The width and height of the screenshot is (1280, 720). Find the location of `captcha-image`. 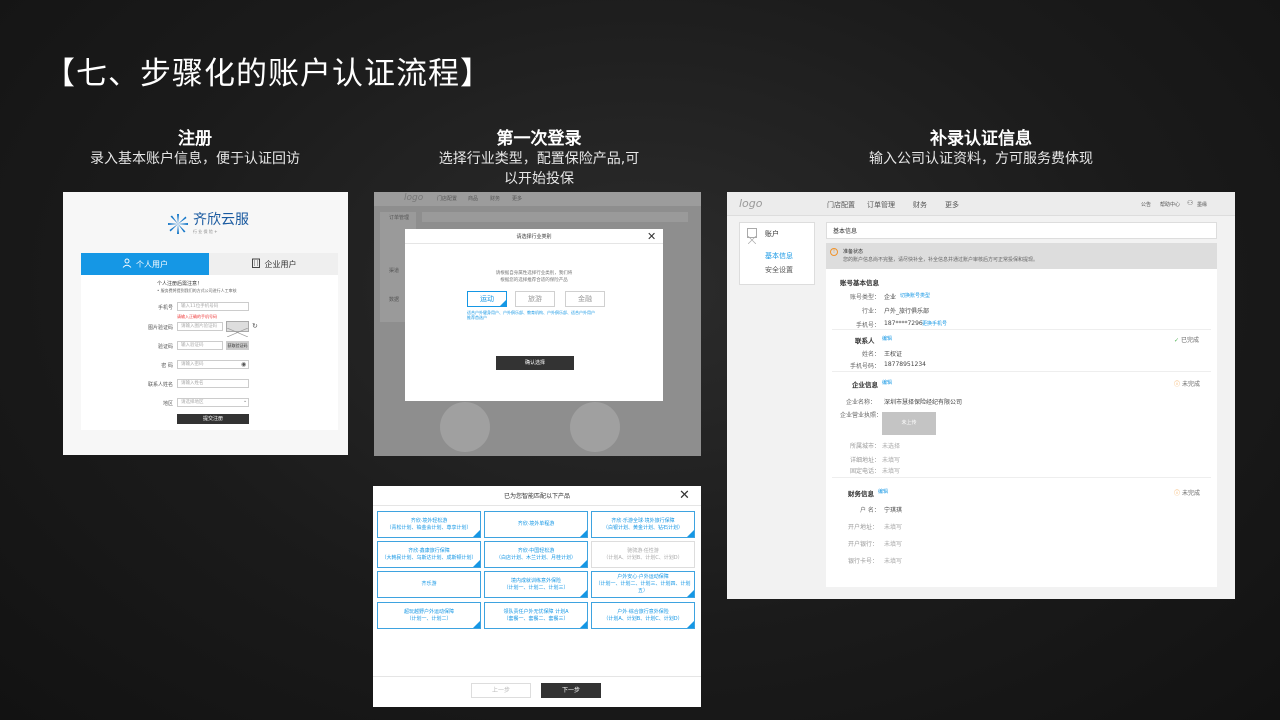

captcha-image is located at coordinates (237, 329).